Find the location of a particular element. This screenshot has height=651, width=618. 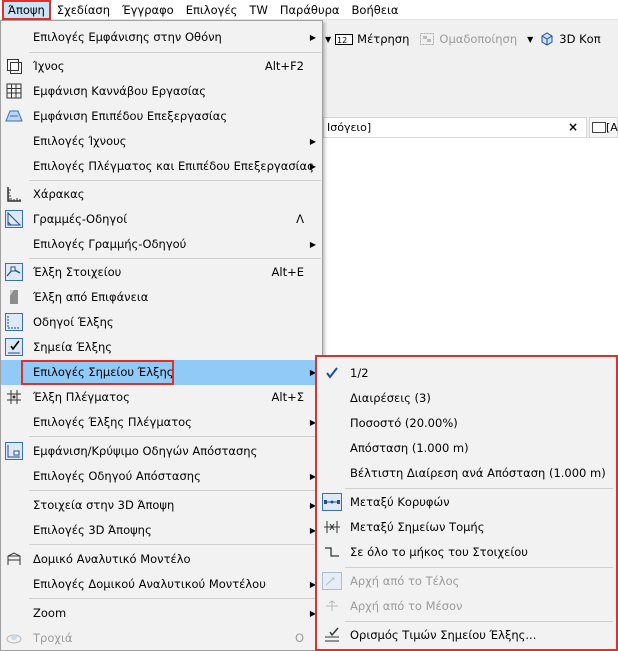

menu-item-surface-snap: Έλξη από Επιφάνεια is located at coordinates (161, 297).